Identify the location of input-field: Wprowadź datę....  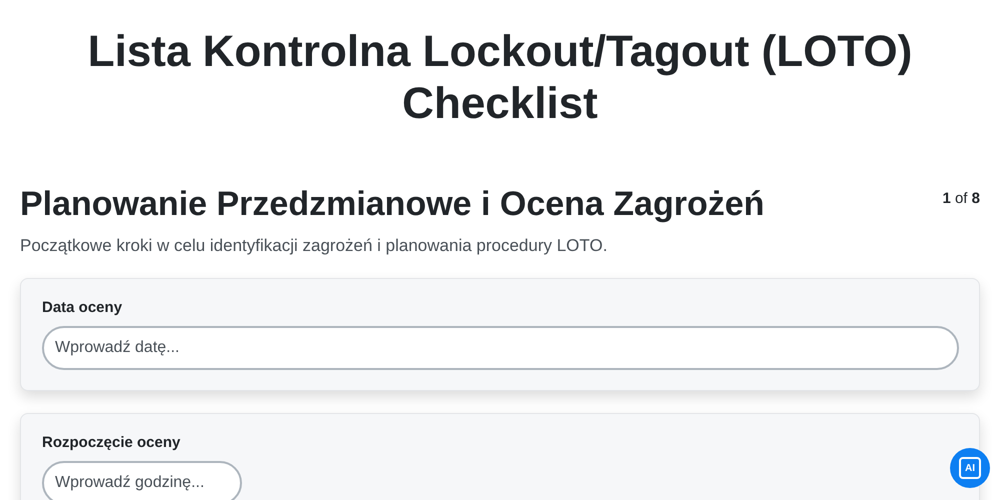
(500, 348).